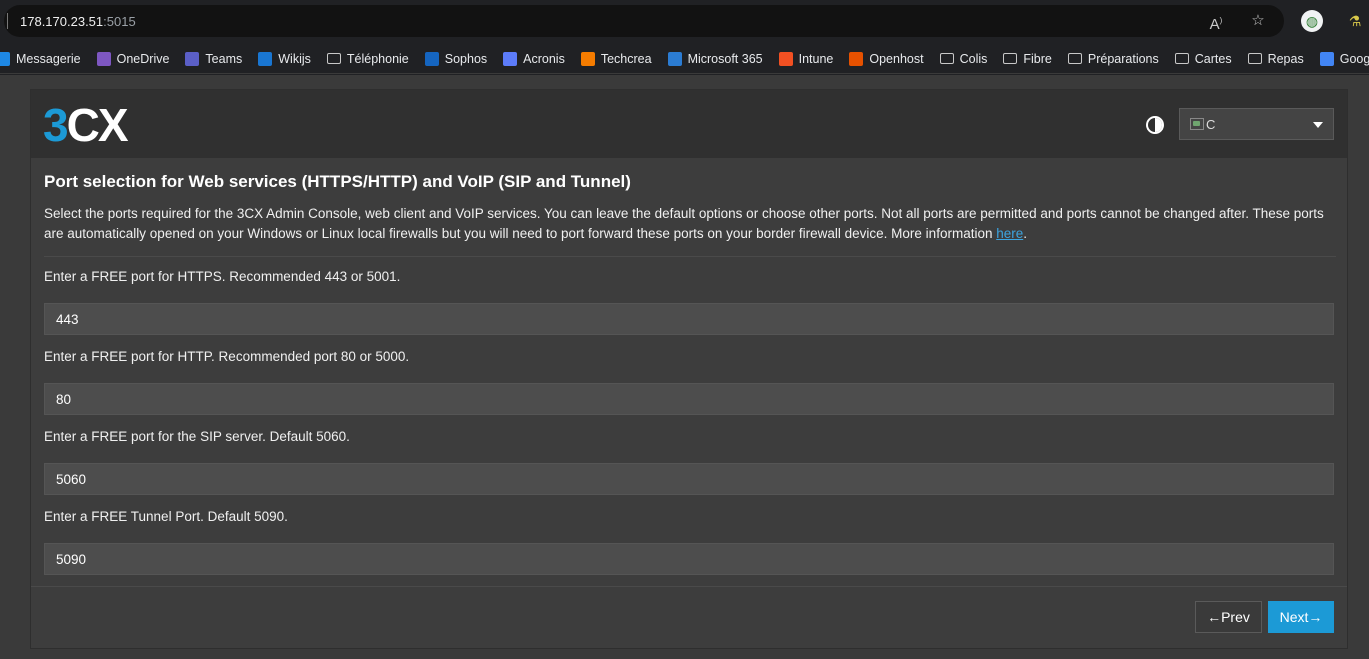  What do you see at coordinates (626, 58) in the screenshot?
I see `bookmark-label: Techcrea` at bounding box center [626, 58].